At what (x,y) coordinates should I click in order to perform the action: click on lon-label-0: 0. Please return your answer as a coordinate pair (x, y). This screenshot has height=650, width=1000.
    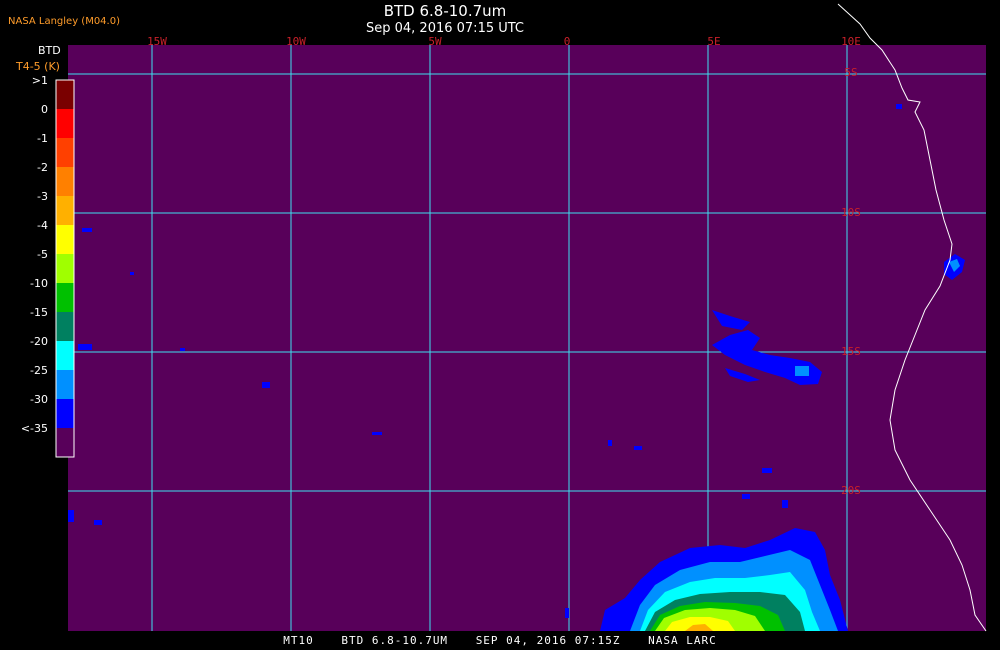
    Looking at the image, I should click on (567, 41).